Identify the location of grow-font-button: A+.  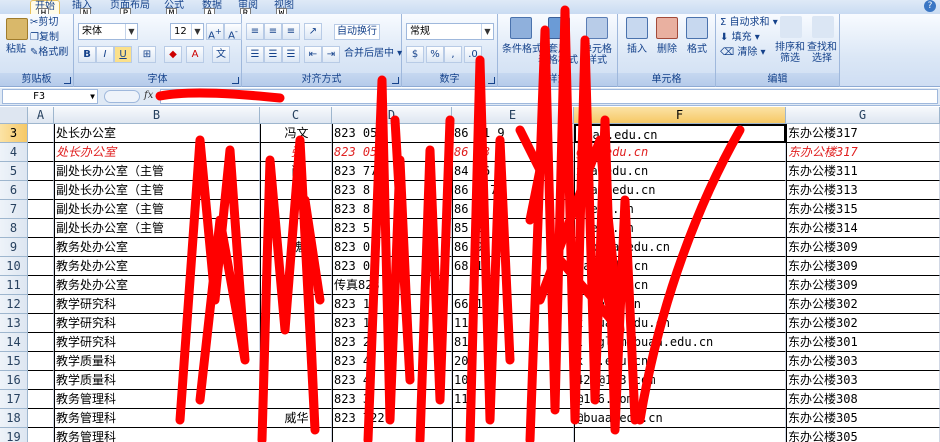
(215, 32).